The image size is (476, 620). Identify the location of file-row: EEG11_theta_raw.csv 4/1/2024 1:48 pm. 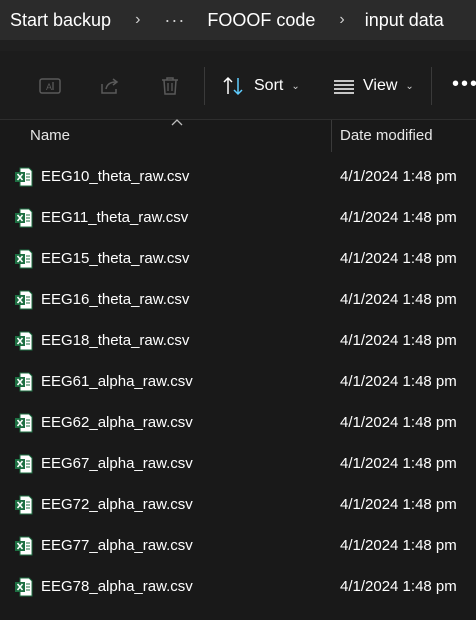
(238, 217).